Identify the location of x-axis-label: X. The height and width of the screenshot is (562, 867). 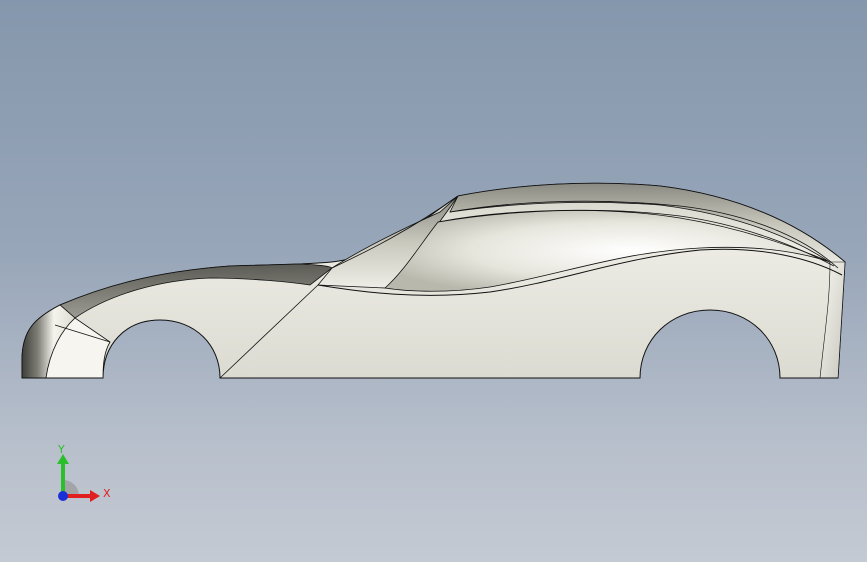
(107, 493).